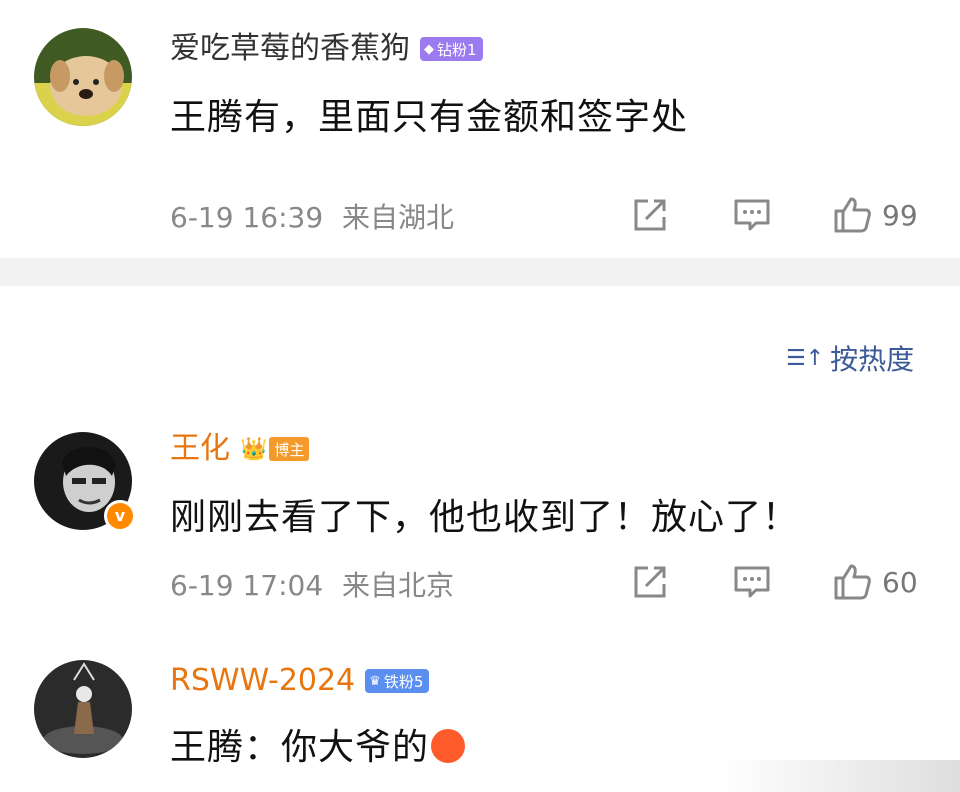 The width and height of the screenshot is (960, 792). What do you see at coordinates (457, 49) in the screenshot?
I see `fan-badge-label: 钻粉1` at bounding box center [457, 49].